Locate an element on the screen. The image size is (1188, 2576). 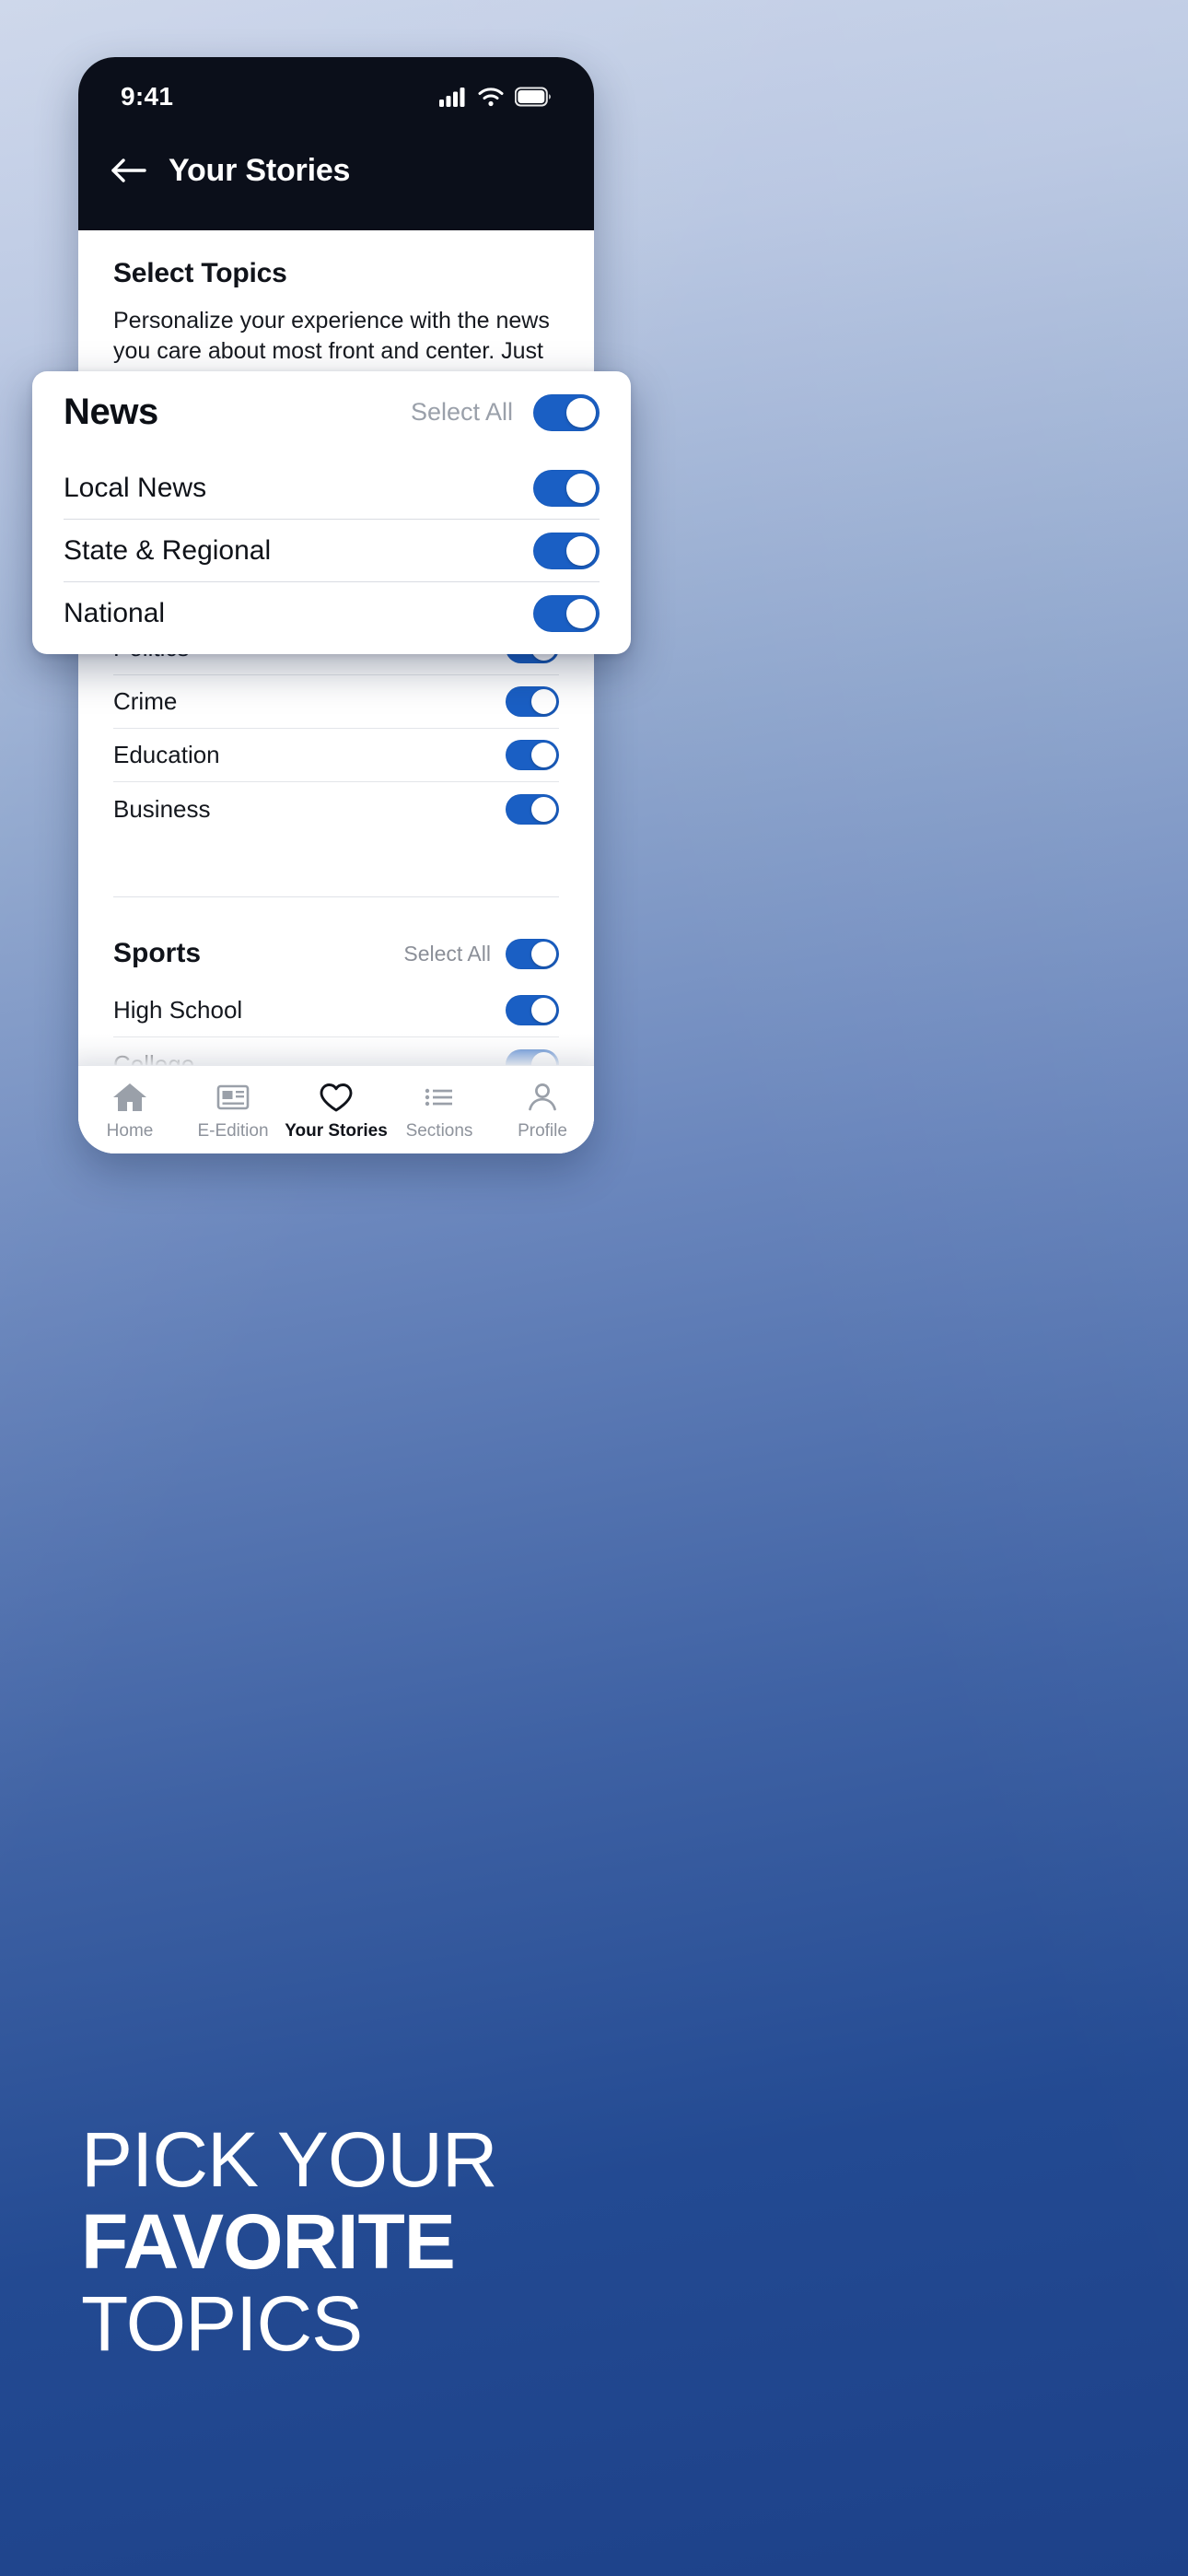
cellular-signal-icon is located at coordinates (452, 97).